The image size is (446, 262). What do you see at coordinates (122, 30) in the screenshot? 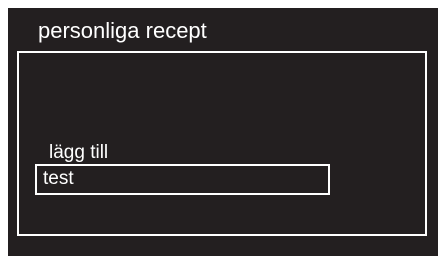
I see `screen-title: personliga recept` at bounding box center [122, 30].